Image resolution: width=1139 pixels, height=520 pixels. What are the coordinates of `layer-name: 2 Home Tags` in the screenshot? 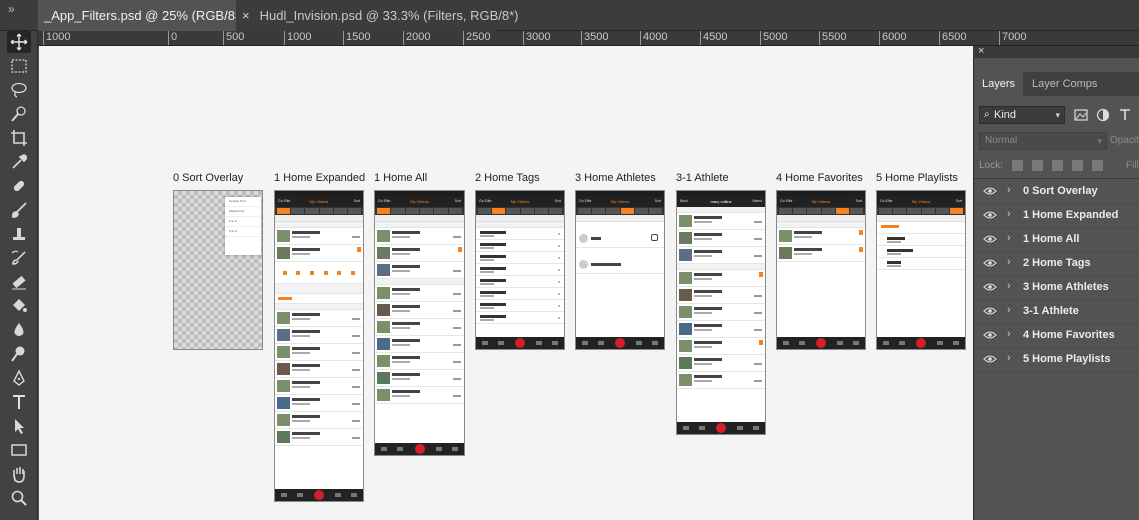 It's located at (1057, 263).